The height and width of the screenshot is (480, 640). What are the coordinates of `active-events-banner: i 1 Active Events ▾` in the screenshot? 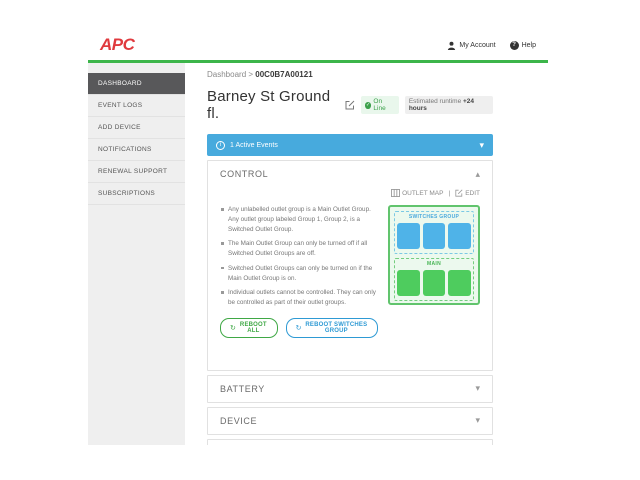 It's located at (350, 145).